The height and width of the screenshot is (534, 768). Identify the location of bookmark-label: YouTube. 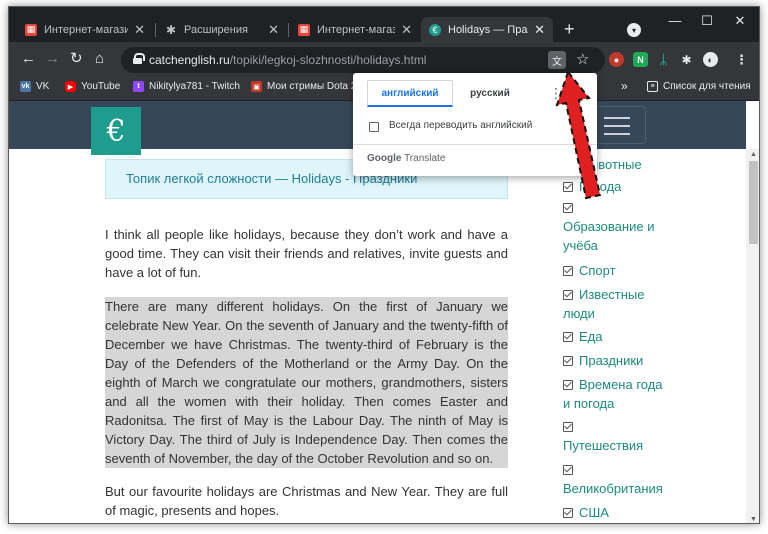
(101, 86).